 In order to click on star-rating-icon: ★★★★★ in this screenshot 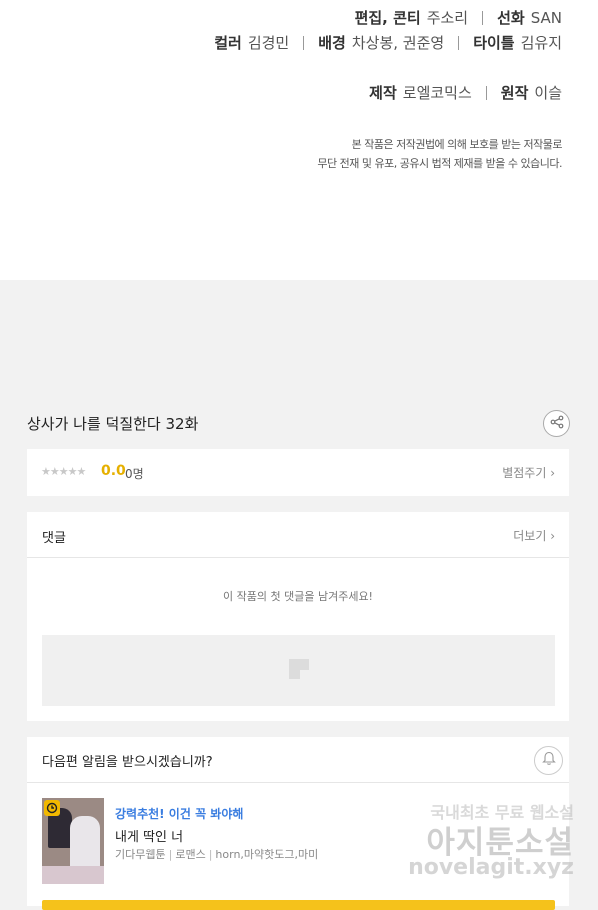, I will do `click(63, 471)`.